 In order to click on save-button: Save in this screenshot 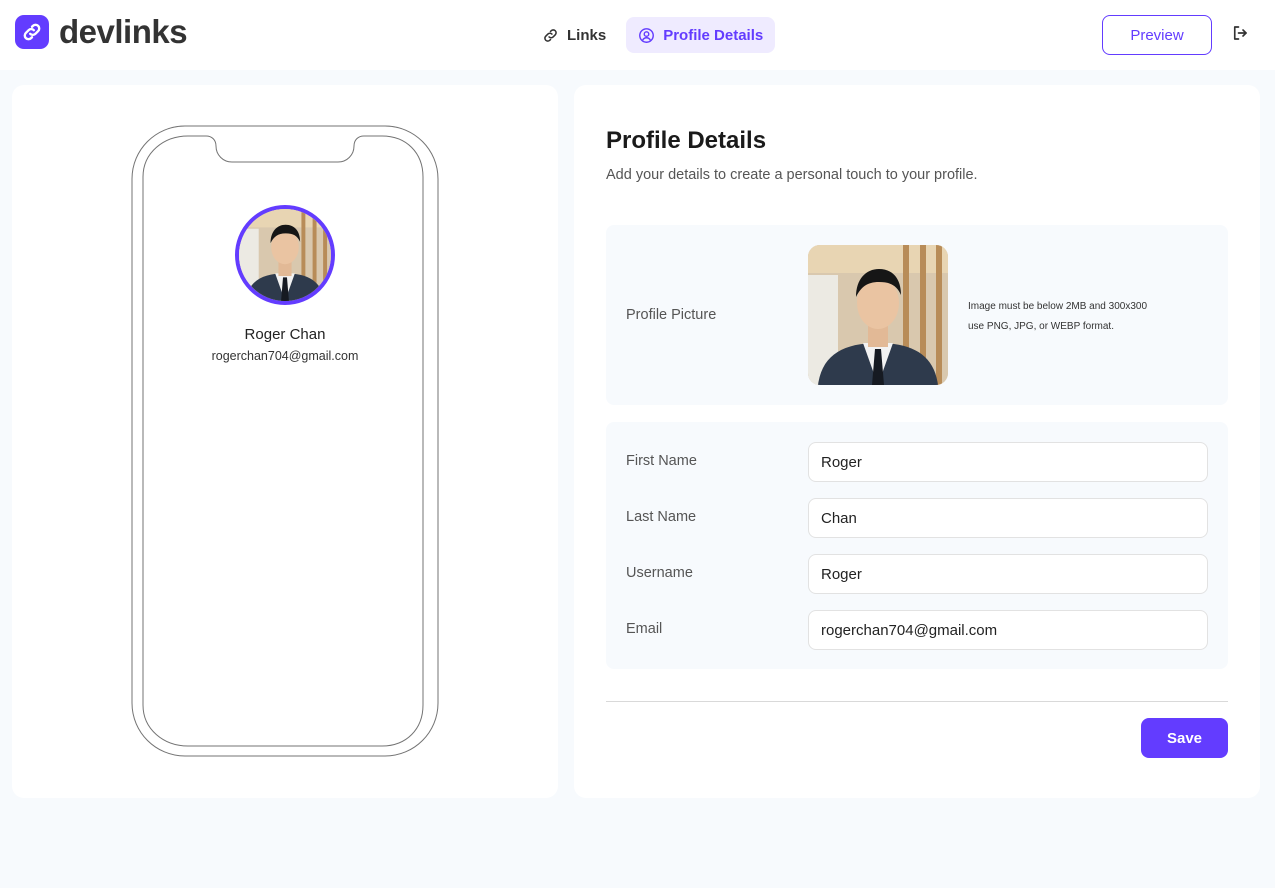, I will do `click(1184, 738)`.